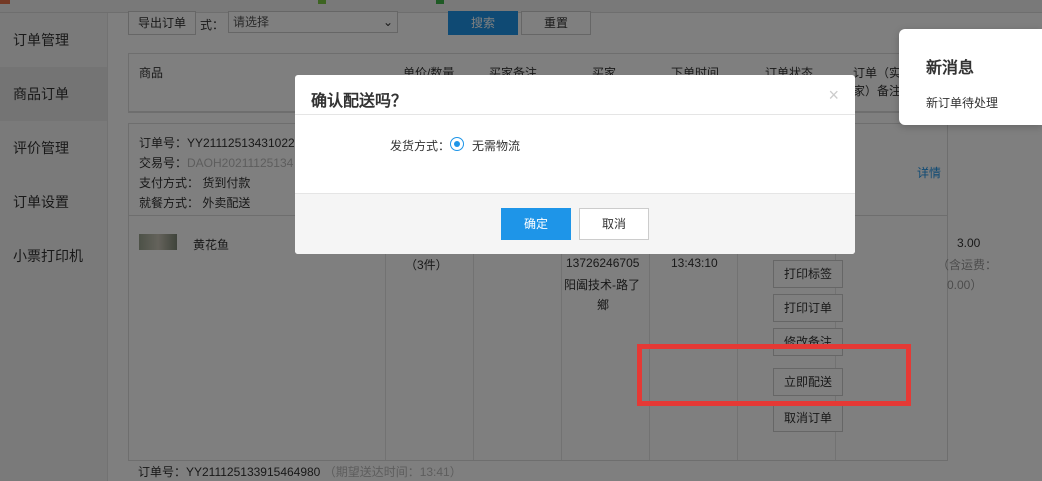 The height and width of the screenshot is (481, 1042). I want to click on no-logistics-label: 无需物流, so click(496, 145).